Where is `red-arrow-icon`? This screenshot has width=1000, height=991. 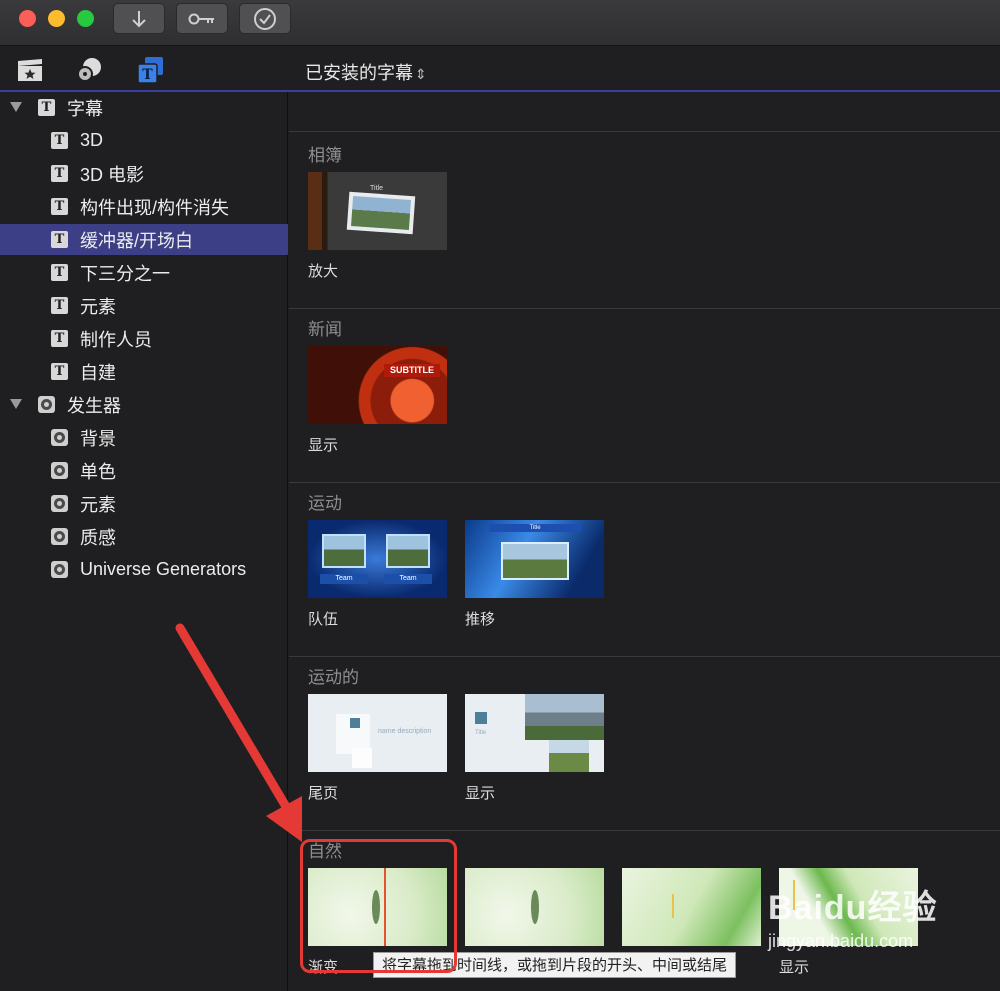 red-arrow-icon is located at coordinates (238, 732).